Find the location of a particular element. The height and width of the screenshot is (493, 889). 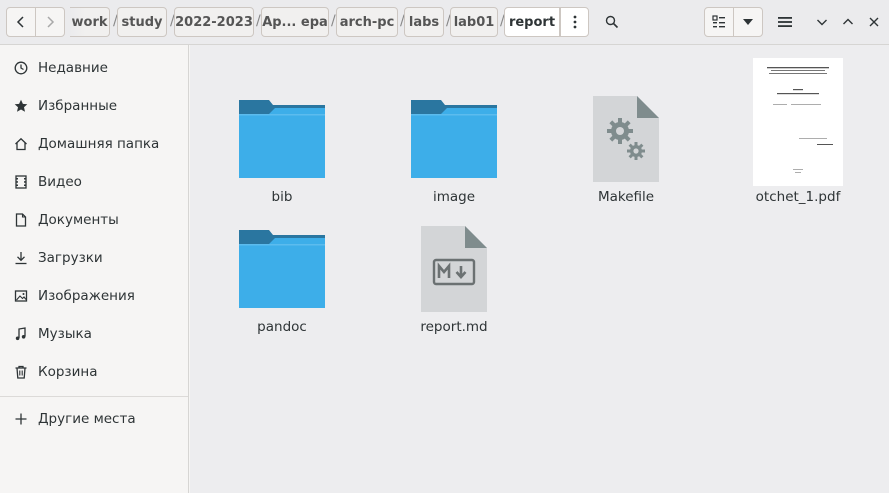

chevron-down-icon is located at coordinates (822, 22).